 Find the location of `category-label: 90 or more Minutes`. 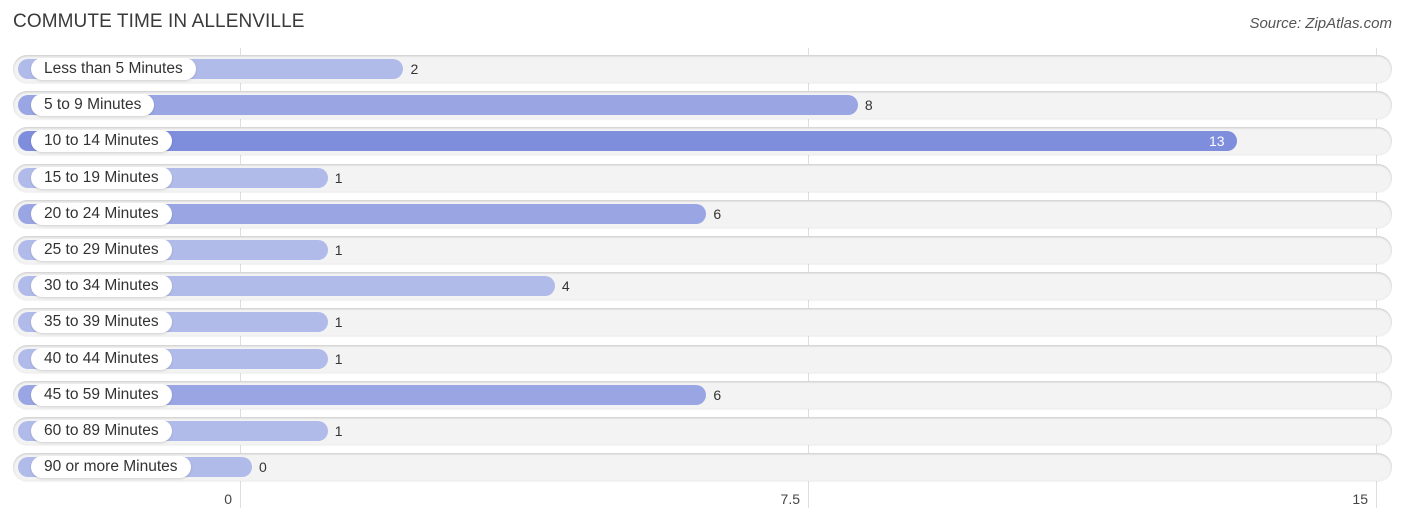

category-label: 90 or more Minutes is located at coordinates (111, 467).